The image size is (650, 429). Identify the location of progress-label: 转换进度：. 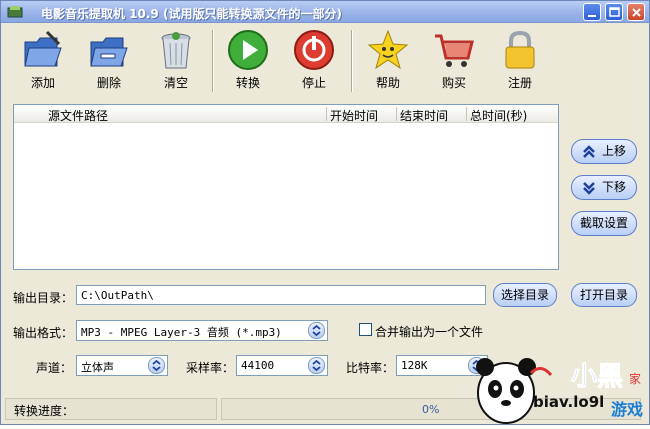
(44, 411).